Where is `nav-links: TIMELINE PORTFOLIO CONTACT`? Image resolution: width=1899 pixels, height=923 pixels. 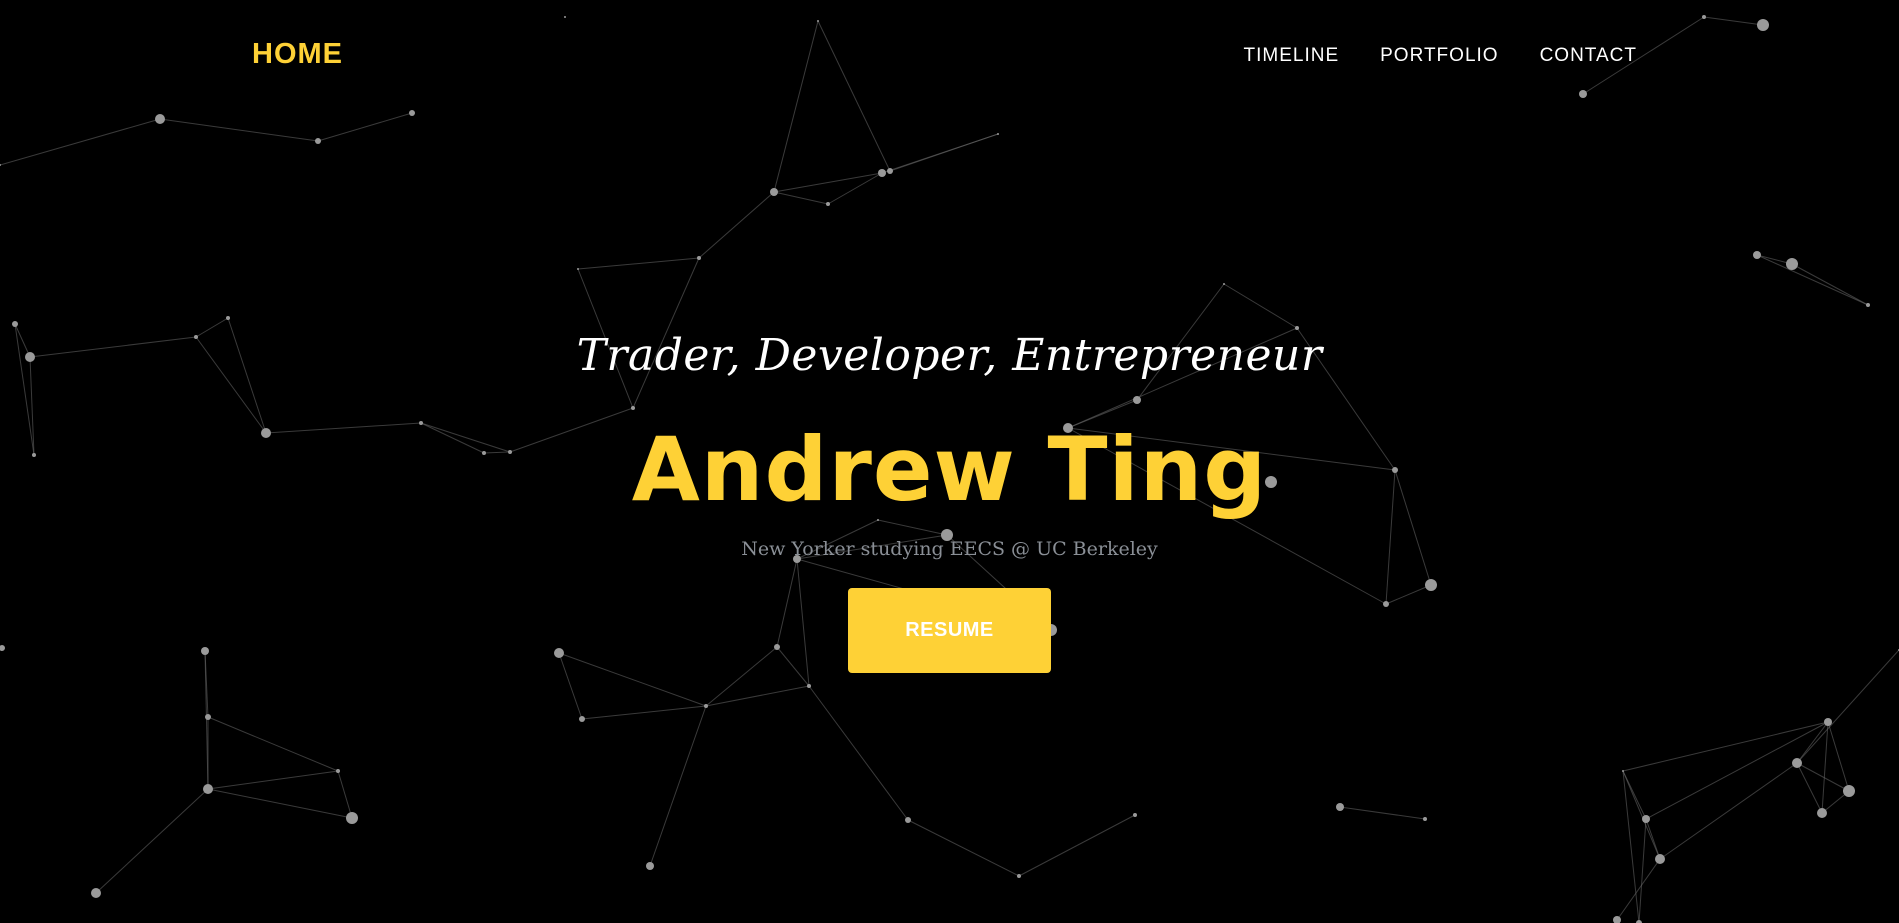
nav-links: TIMELINE PORTFOLIO CONTACT is located at coordinates (1441, 56).